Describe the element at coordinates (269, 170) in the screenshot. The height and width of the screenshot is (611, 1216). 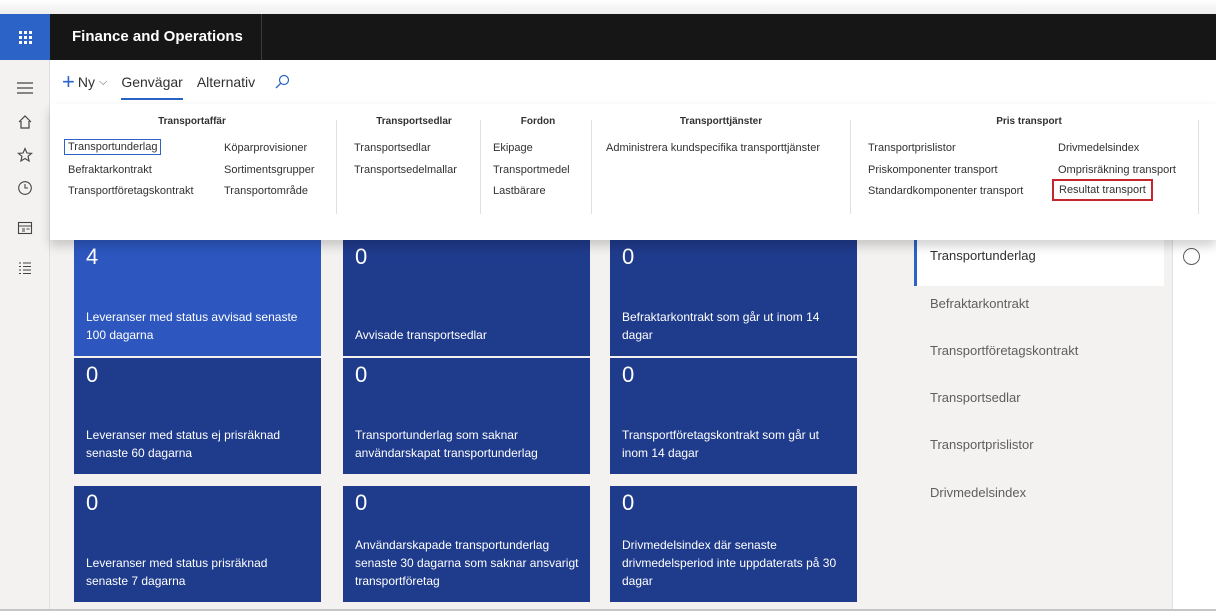
I see `menu-link-sortimentsgrupper: Sortimentsgrupper` at that location.